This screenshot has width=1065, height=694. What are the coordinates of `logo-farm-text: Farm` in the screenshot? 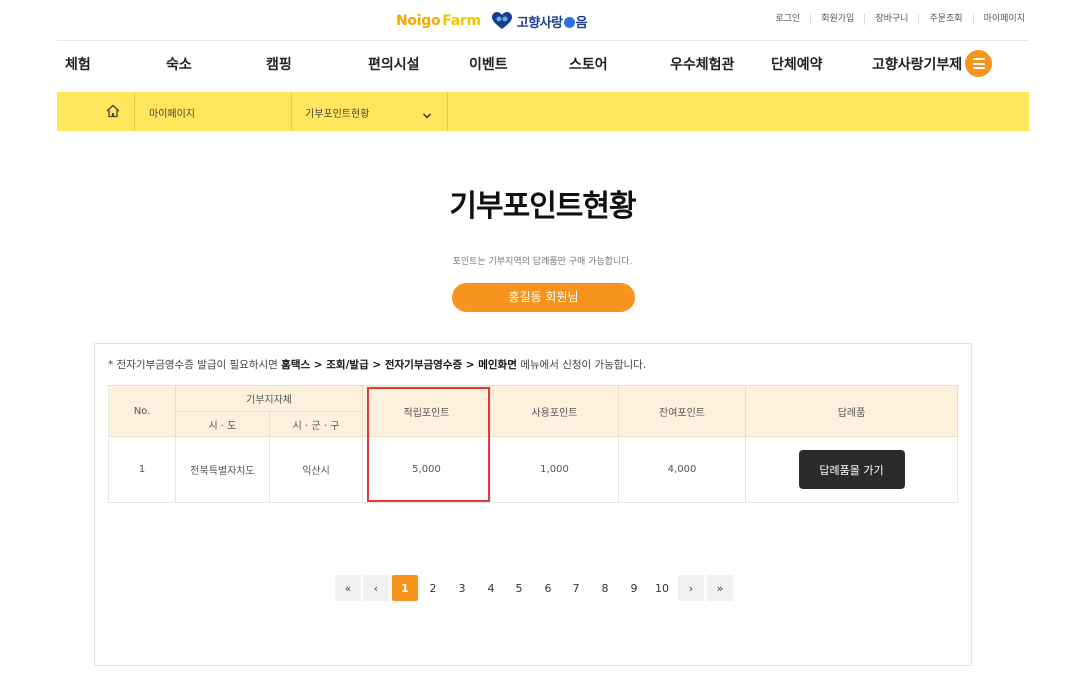 It's located at (461, 21).